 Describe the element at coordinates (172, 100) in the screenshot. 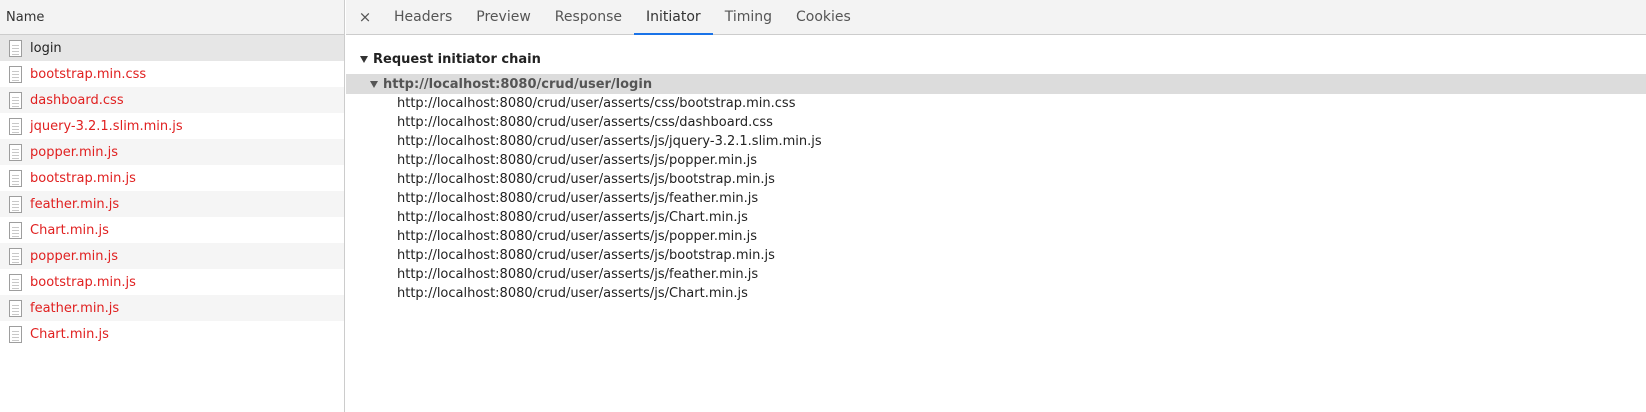

I see `request-row: dashboard.css` at that location.